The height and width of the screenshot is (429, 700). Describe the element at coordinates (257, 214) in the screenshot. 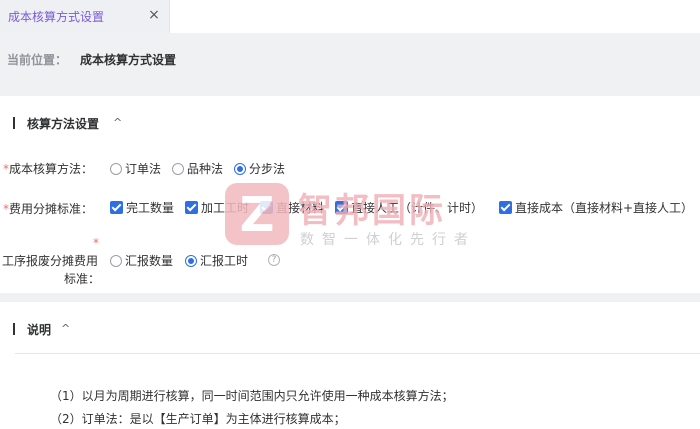

I see `watermark-logo-icon: Z` at that location.